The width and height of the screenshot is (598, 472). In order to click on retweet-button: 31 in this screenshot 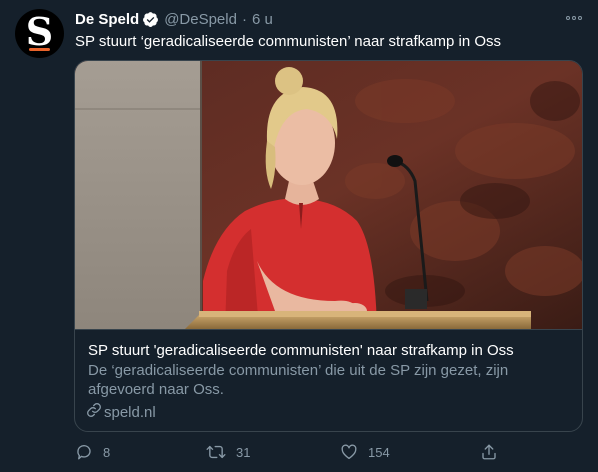, I will do `click(228, 452)`.